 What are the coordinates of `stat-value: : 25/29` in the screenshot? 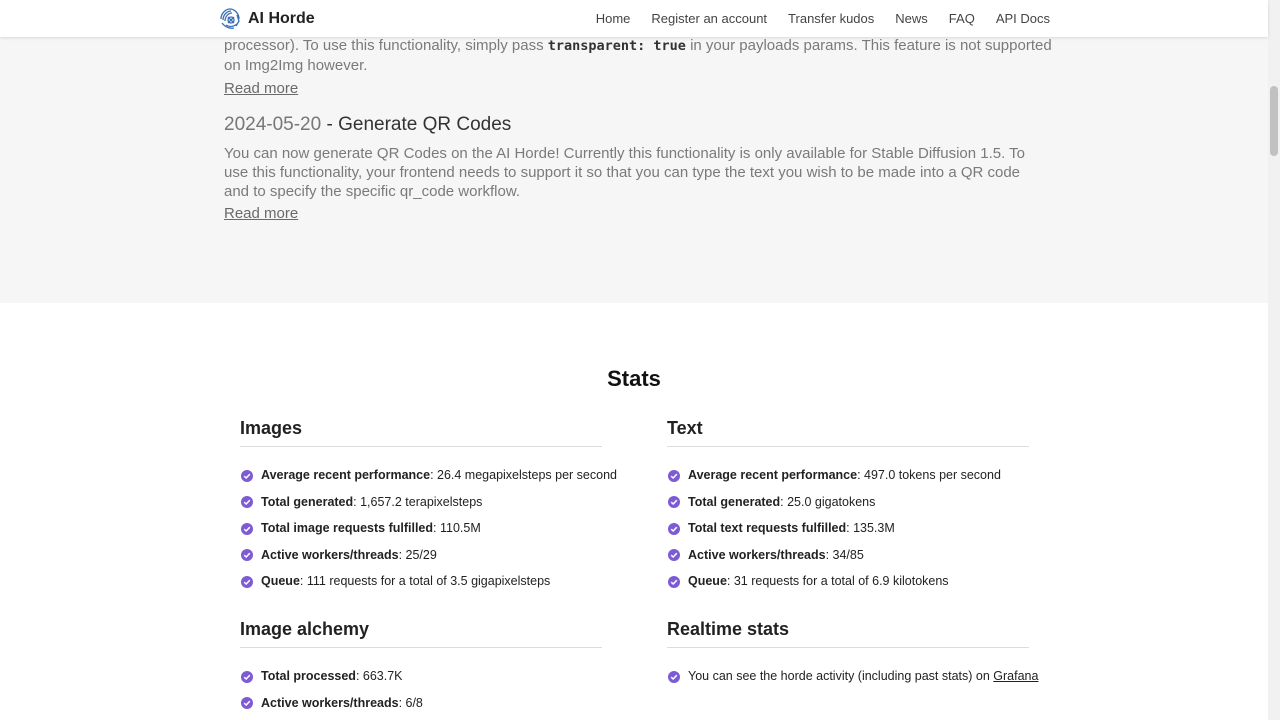 It's located at (417, 554).